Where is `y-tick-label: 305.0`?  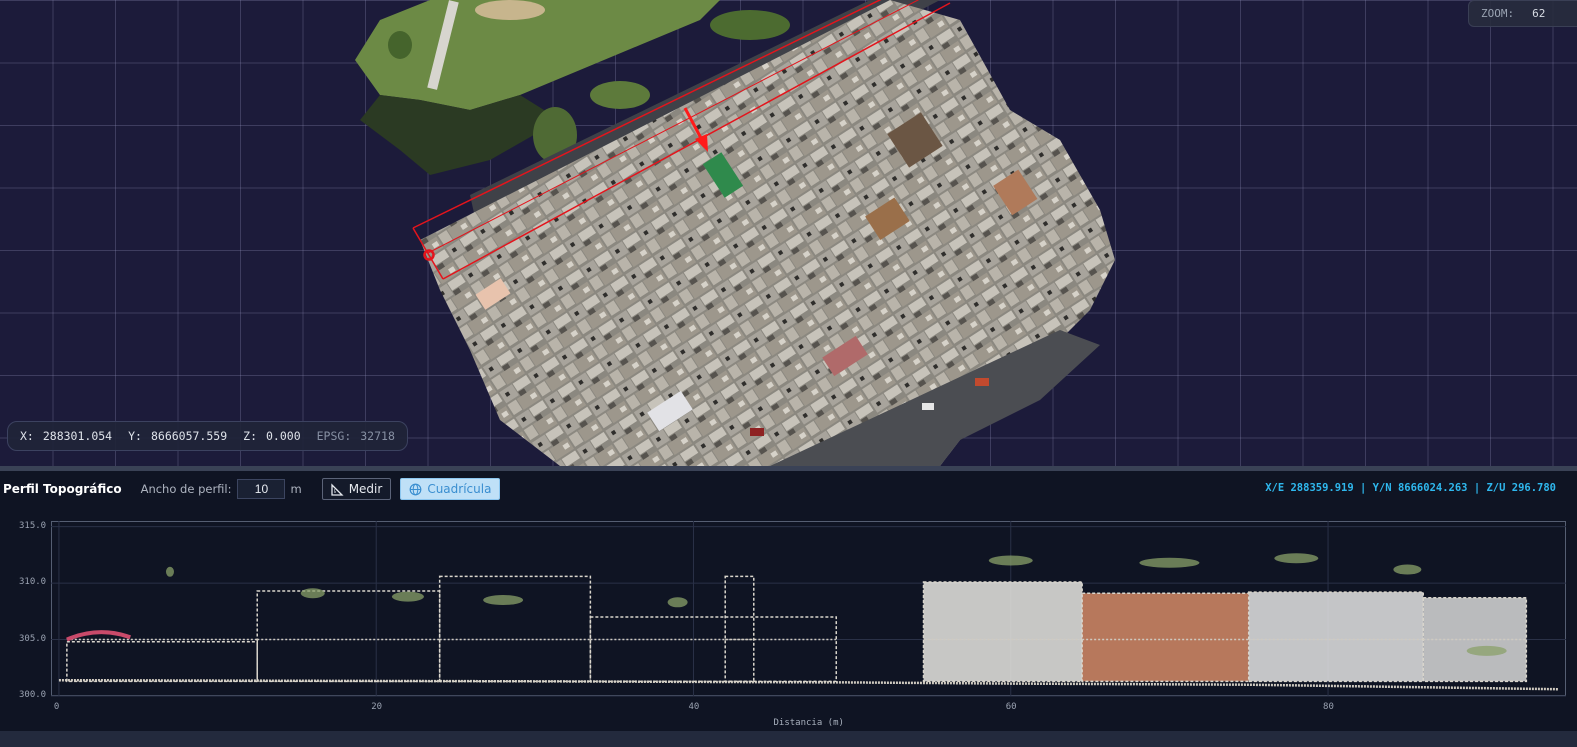
y-tick-label: 305.0 is located at coordinates (33, 638).